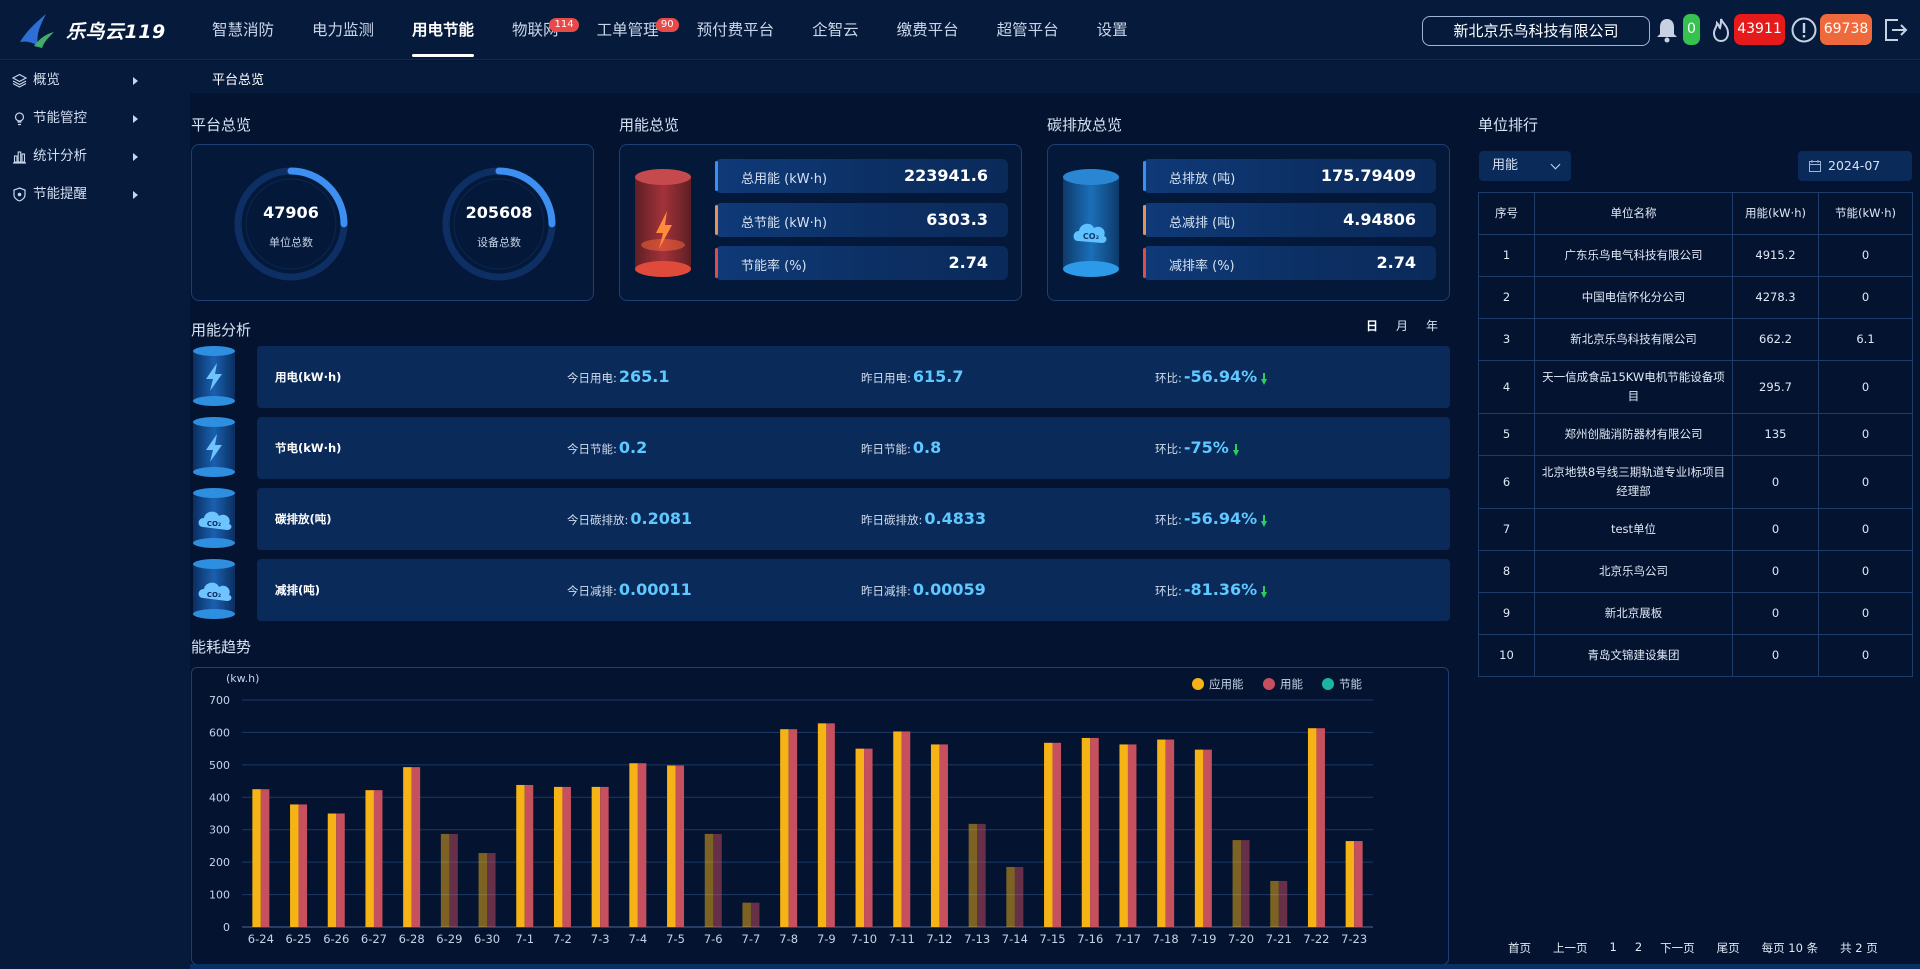  I want to click on svg-text: CO₂, so click(214, 595).